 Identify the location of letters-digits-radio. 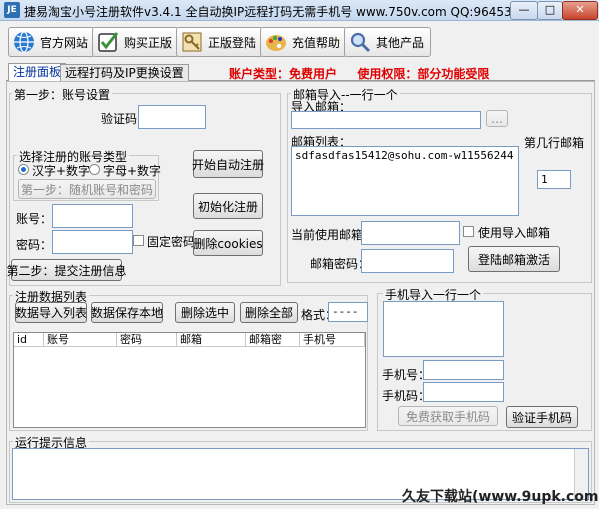
(94, 169).